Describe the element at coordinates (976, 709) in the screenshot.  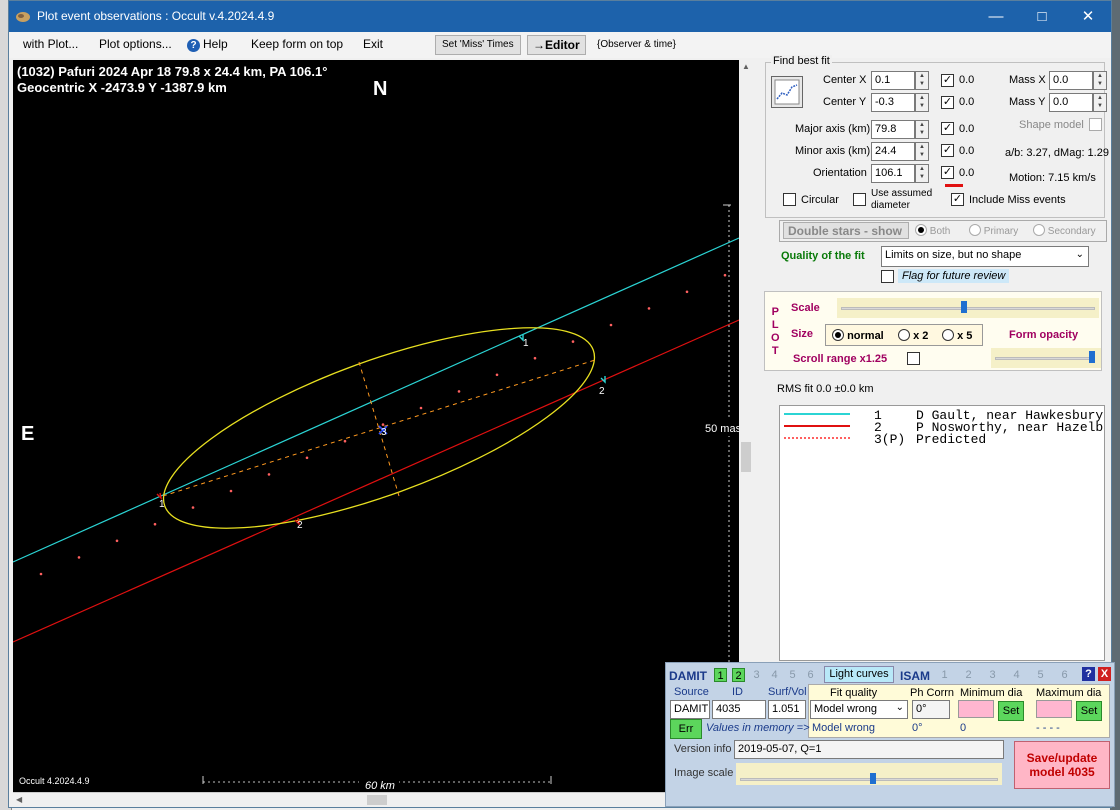
I see `min-dia-field` at that location.